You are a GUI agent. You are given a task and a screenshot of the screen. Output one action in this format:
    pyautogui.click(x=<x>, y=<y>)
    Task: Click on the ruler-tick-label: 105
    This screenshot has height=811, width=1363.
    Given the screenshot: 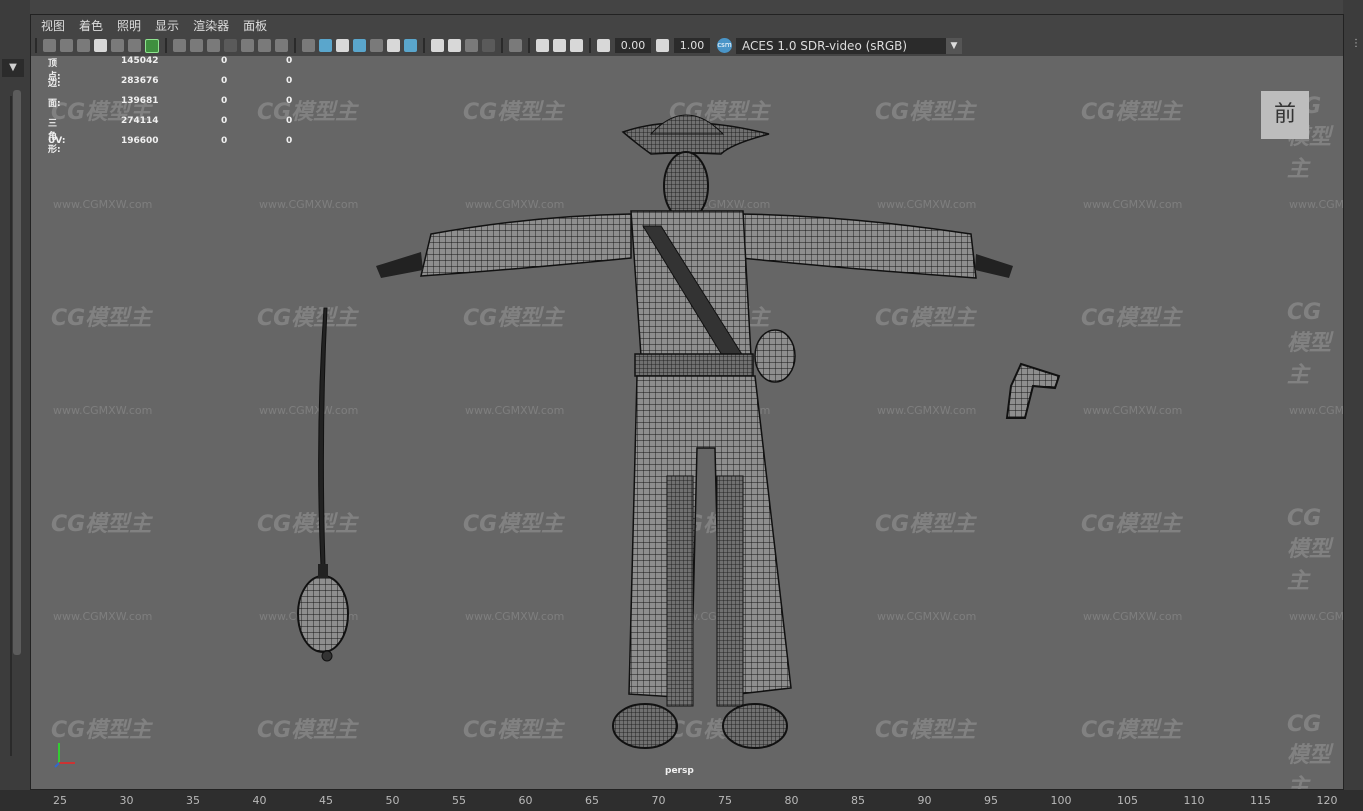 What is the action you would take?
    pyautogui.click(x=1127, y=800)
    